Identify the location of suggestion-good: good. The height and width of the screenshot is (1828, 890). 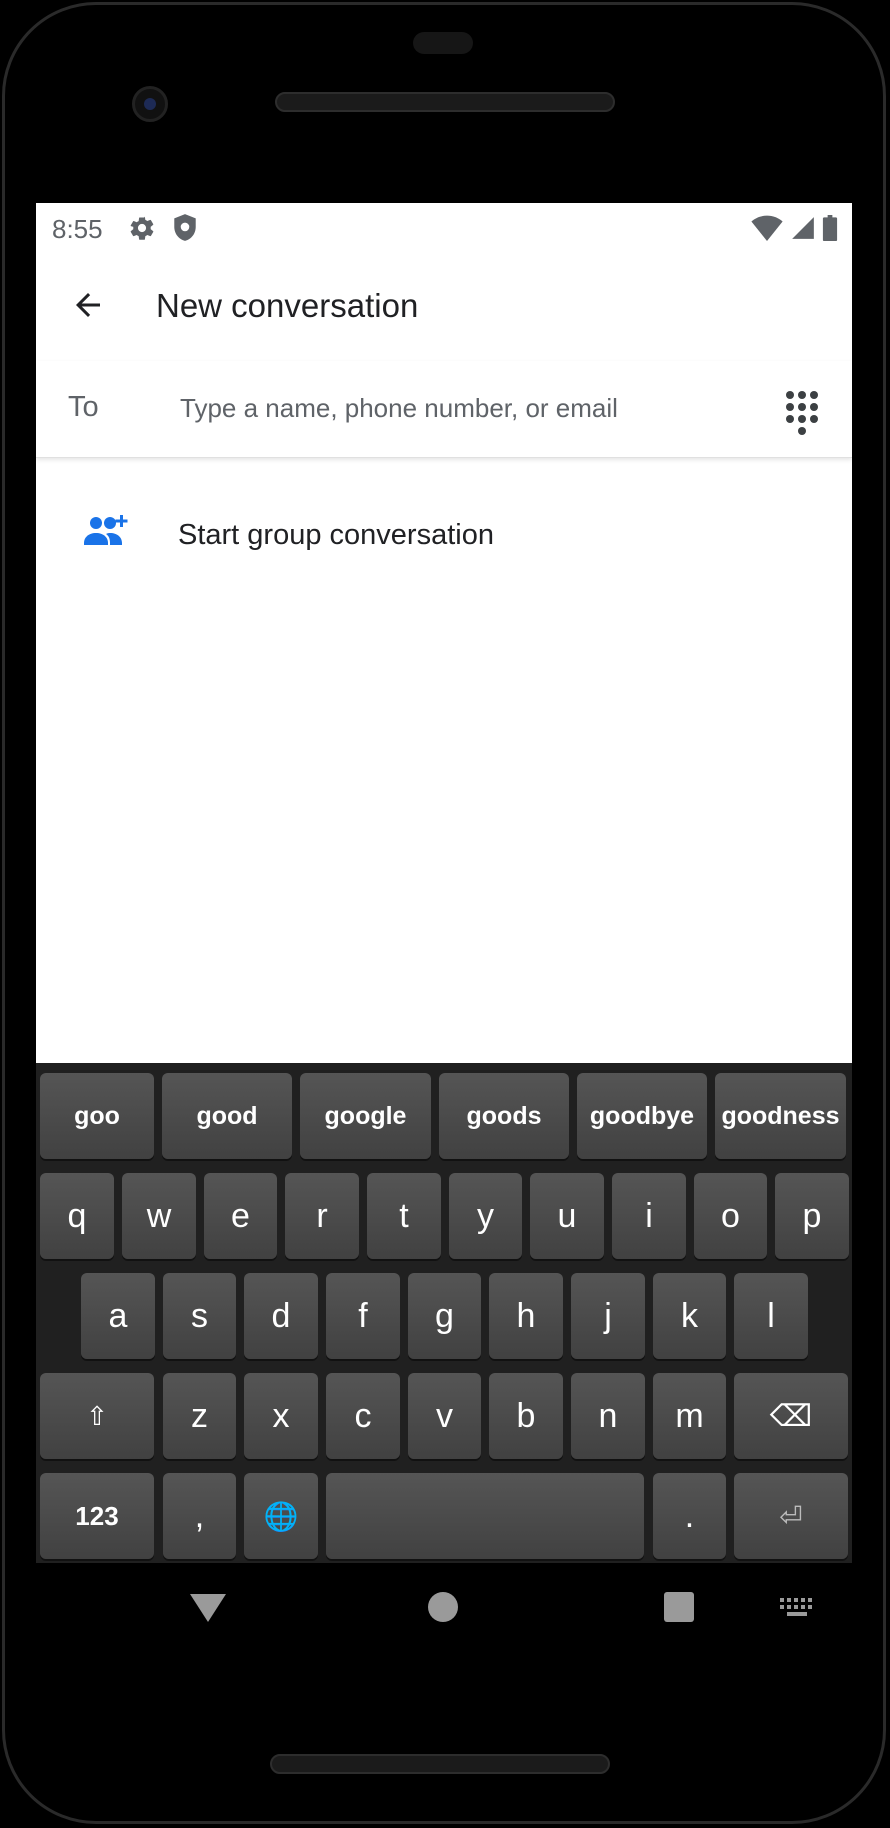
(227, 1116).